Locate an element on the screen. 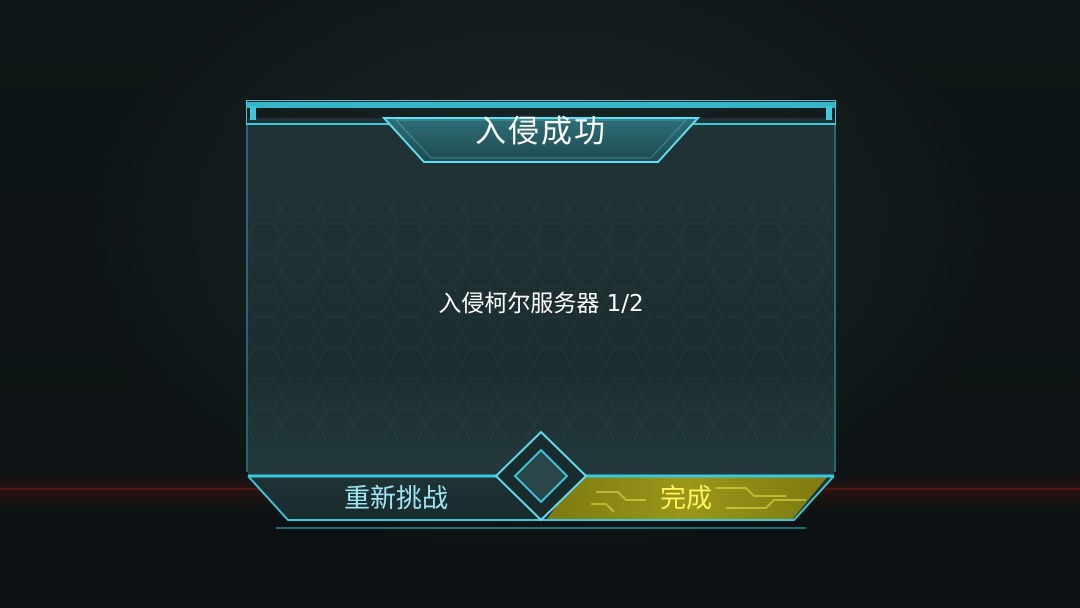  retry-button: 重新挑战 is located at coordinates (396, 499).